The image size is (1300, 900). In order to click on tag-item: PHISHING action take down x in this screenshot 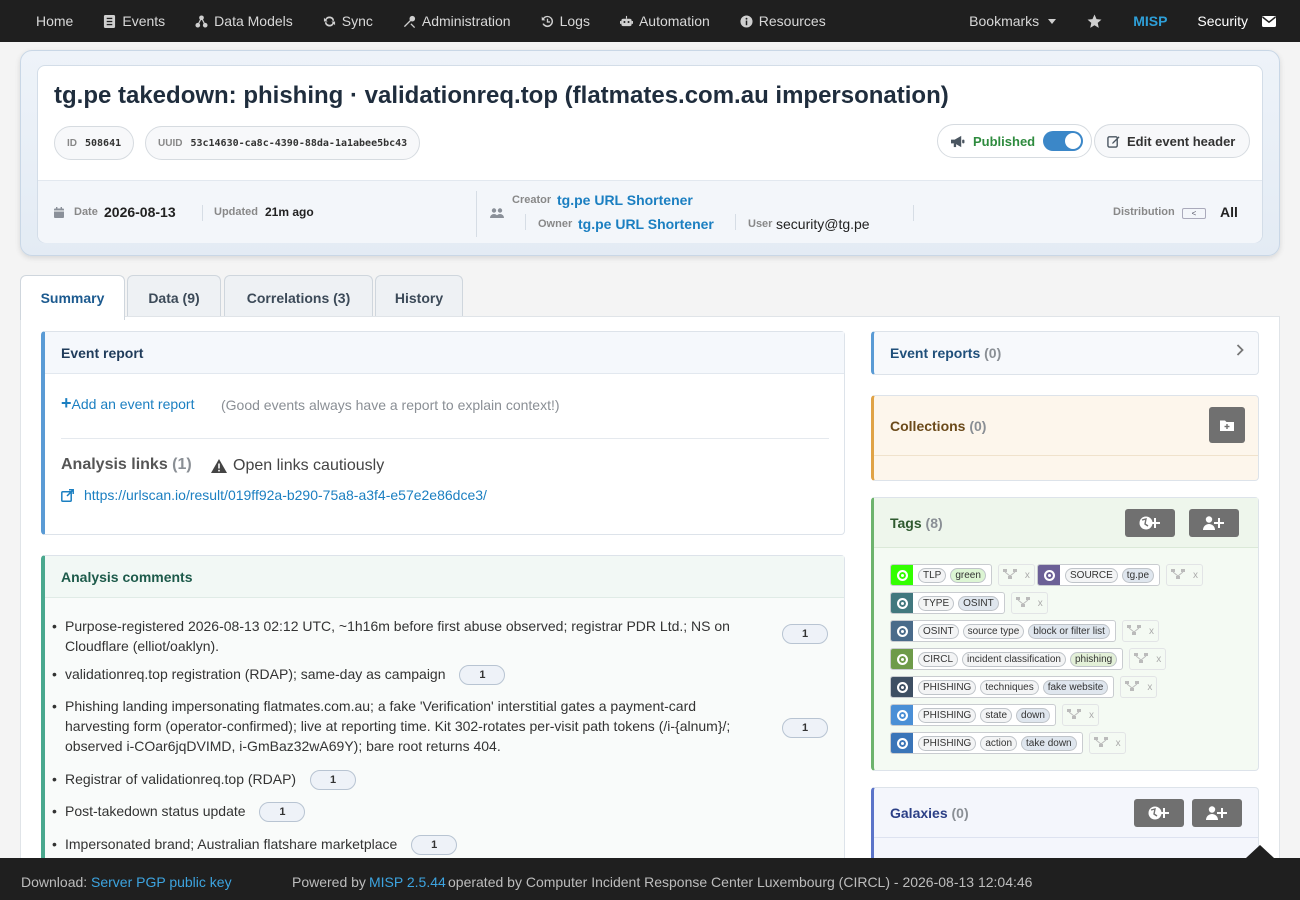, I will do `click(1008, 743)`.